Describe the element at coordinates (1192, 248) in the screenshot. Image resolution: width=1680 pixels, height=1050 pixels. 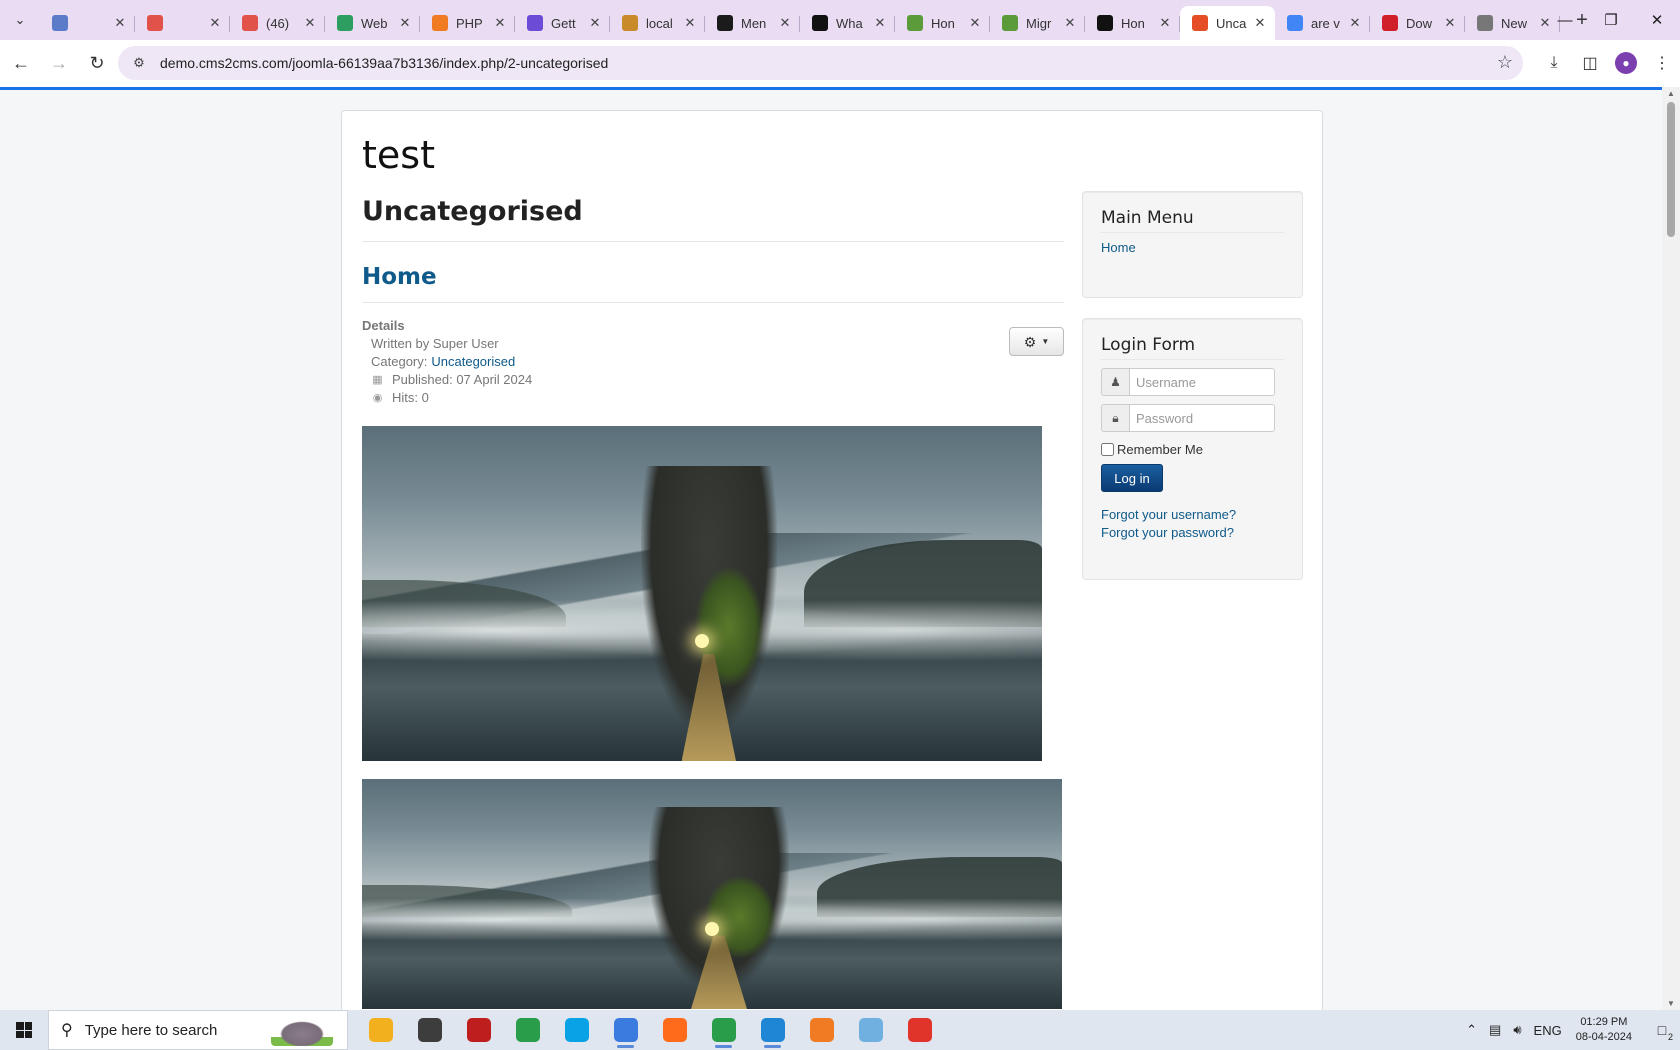
I see `menu-item-home: Home` at that location.